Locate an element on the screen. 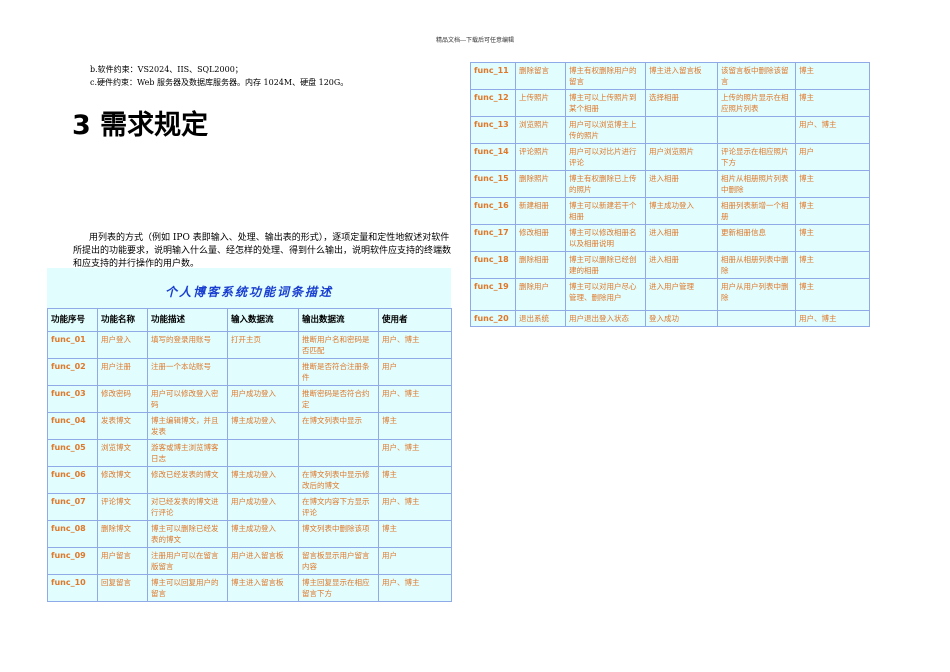 The image size is (950, 672). hardware-constraint: c.硬件约束：Web 服务器及数据库服务器。内存 1024M、硬盘 120G。 is located at coordinates (219, 82).